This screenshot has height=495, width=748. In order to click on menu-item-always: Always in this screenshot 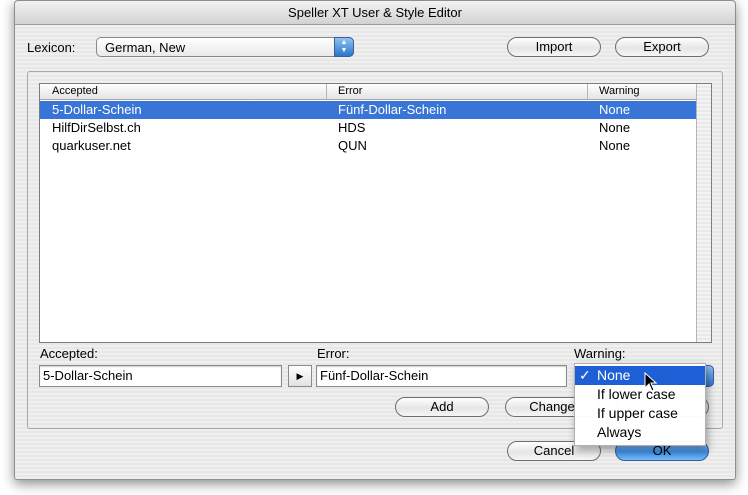, I will do `click(640, 432)`.